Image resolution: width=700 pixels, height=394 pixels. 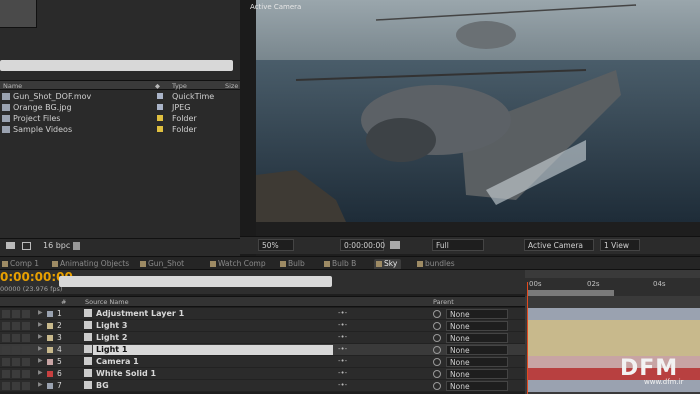 I want to click on project-item-row: Orange BG.jpg JPEG, so click(x=120, y=107).